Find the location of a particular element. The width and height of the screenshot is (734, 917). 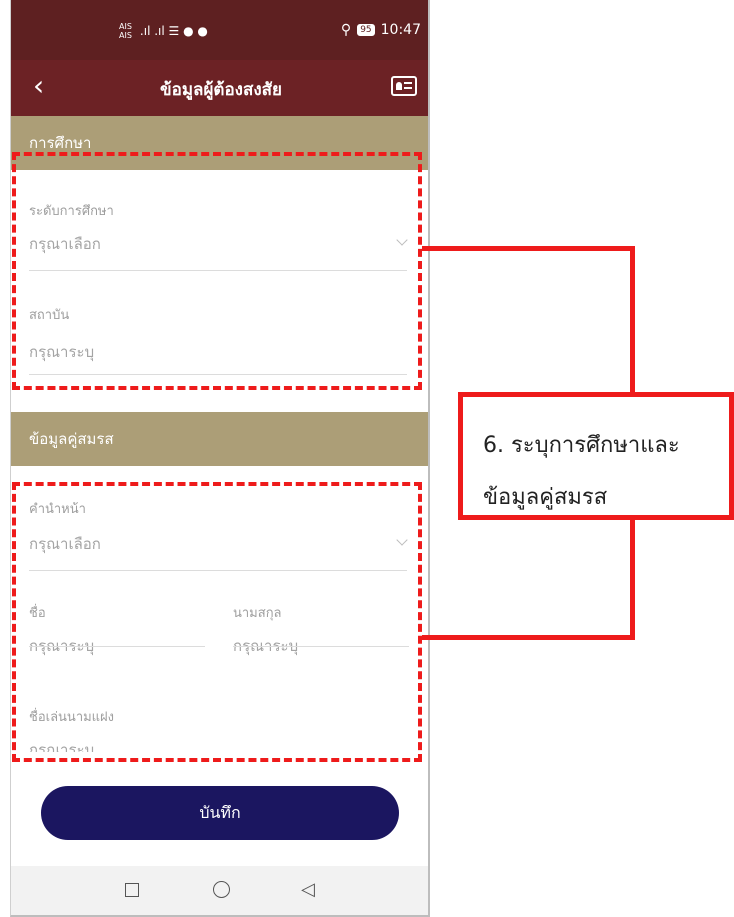

status-left: AIS AIS .ıl .ıl ☰ ● ● is located at coordinates (163, 31).